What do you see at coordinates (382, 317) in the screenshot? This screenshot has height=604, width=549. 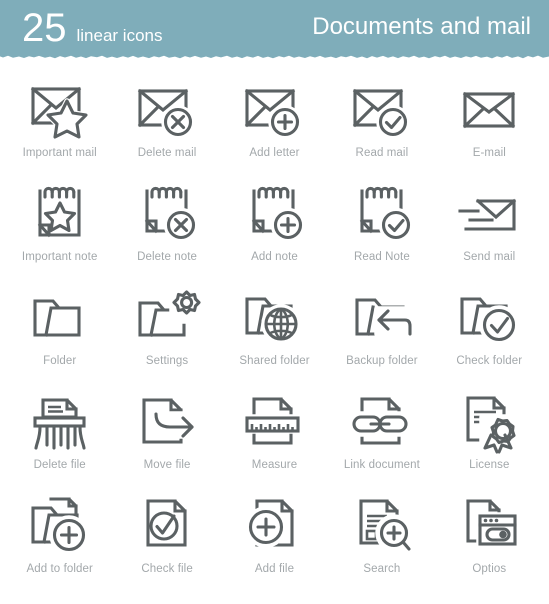 I see `folder-arrow-left-icon` at bounding box center [382, 317].